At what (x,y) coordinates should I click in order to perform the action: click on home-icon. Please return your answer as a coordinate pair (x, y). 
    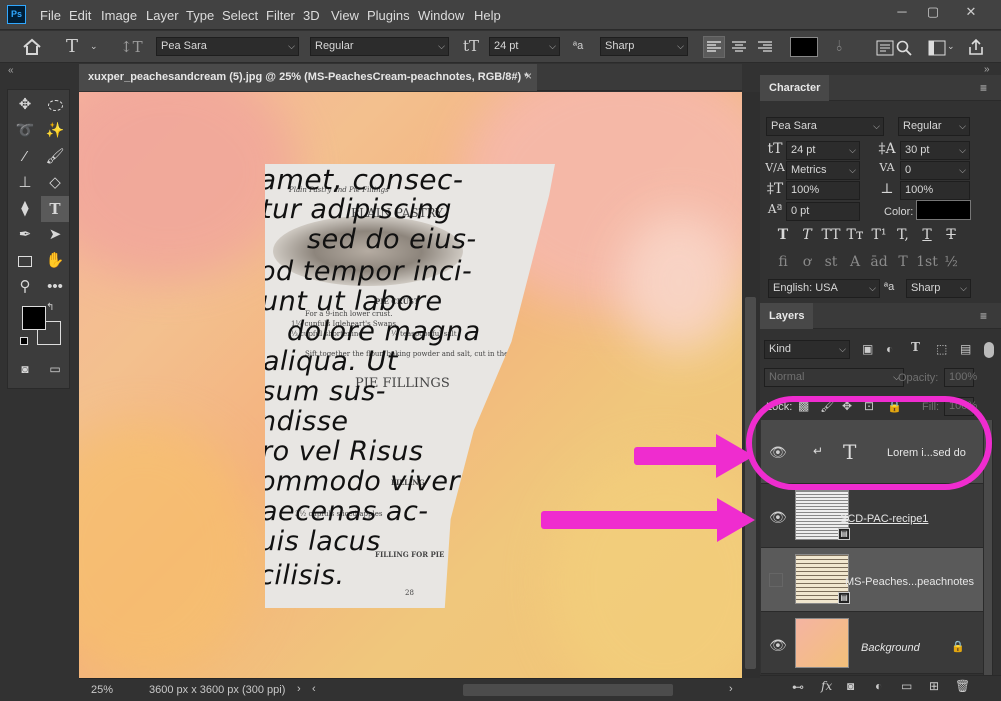
    Looking at the image, I should click on (32, 47).